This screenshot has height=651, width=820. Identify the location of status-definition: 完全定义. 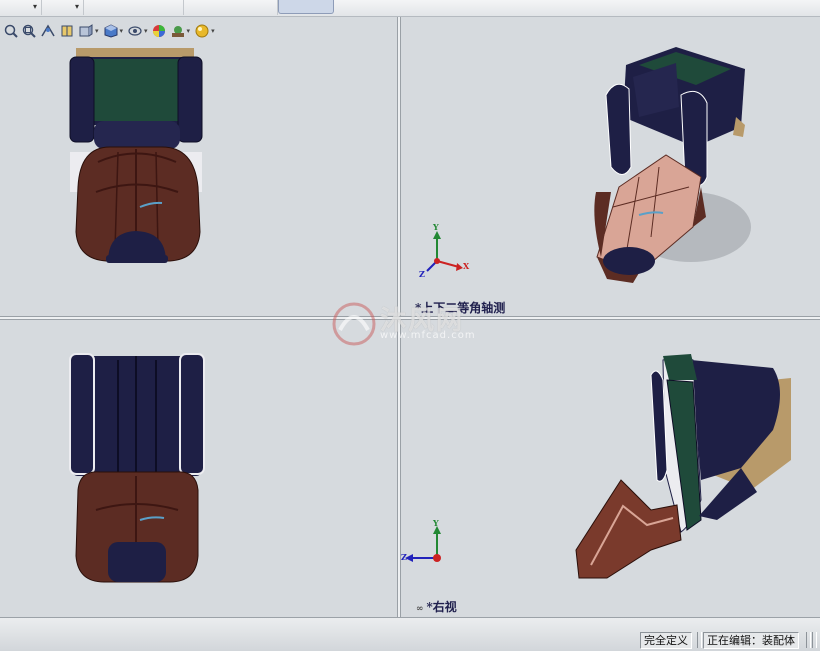
(666, 640).